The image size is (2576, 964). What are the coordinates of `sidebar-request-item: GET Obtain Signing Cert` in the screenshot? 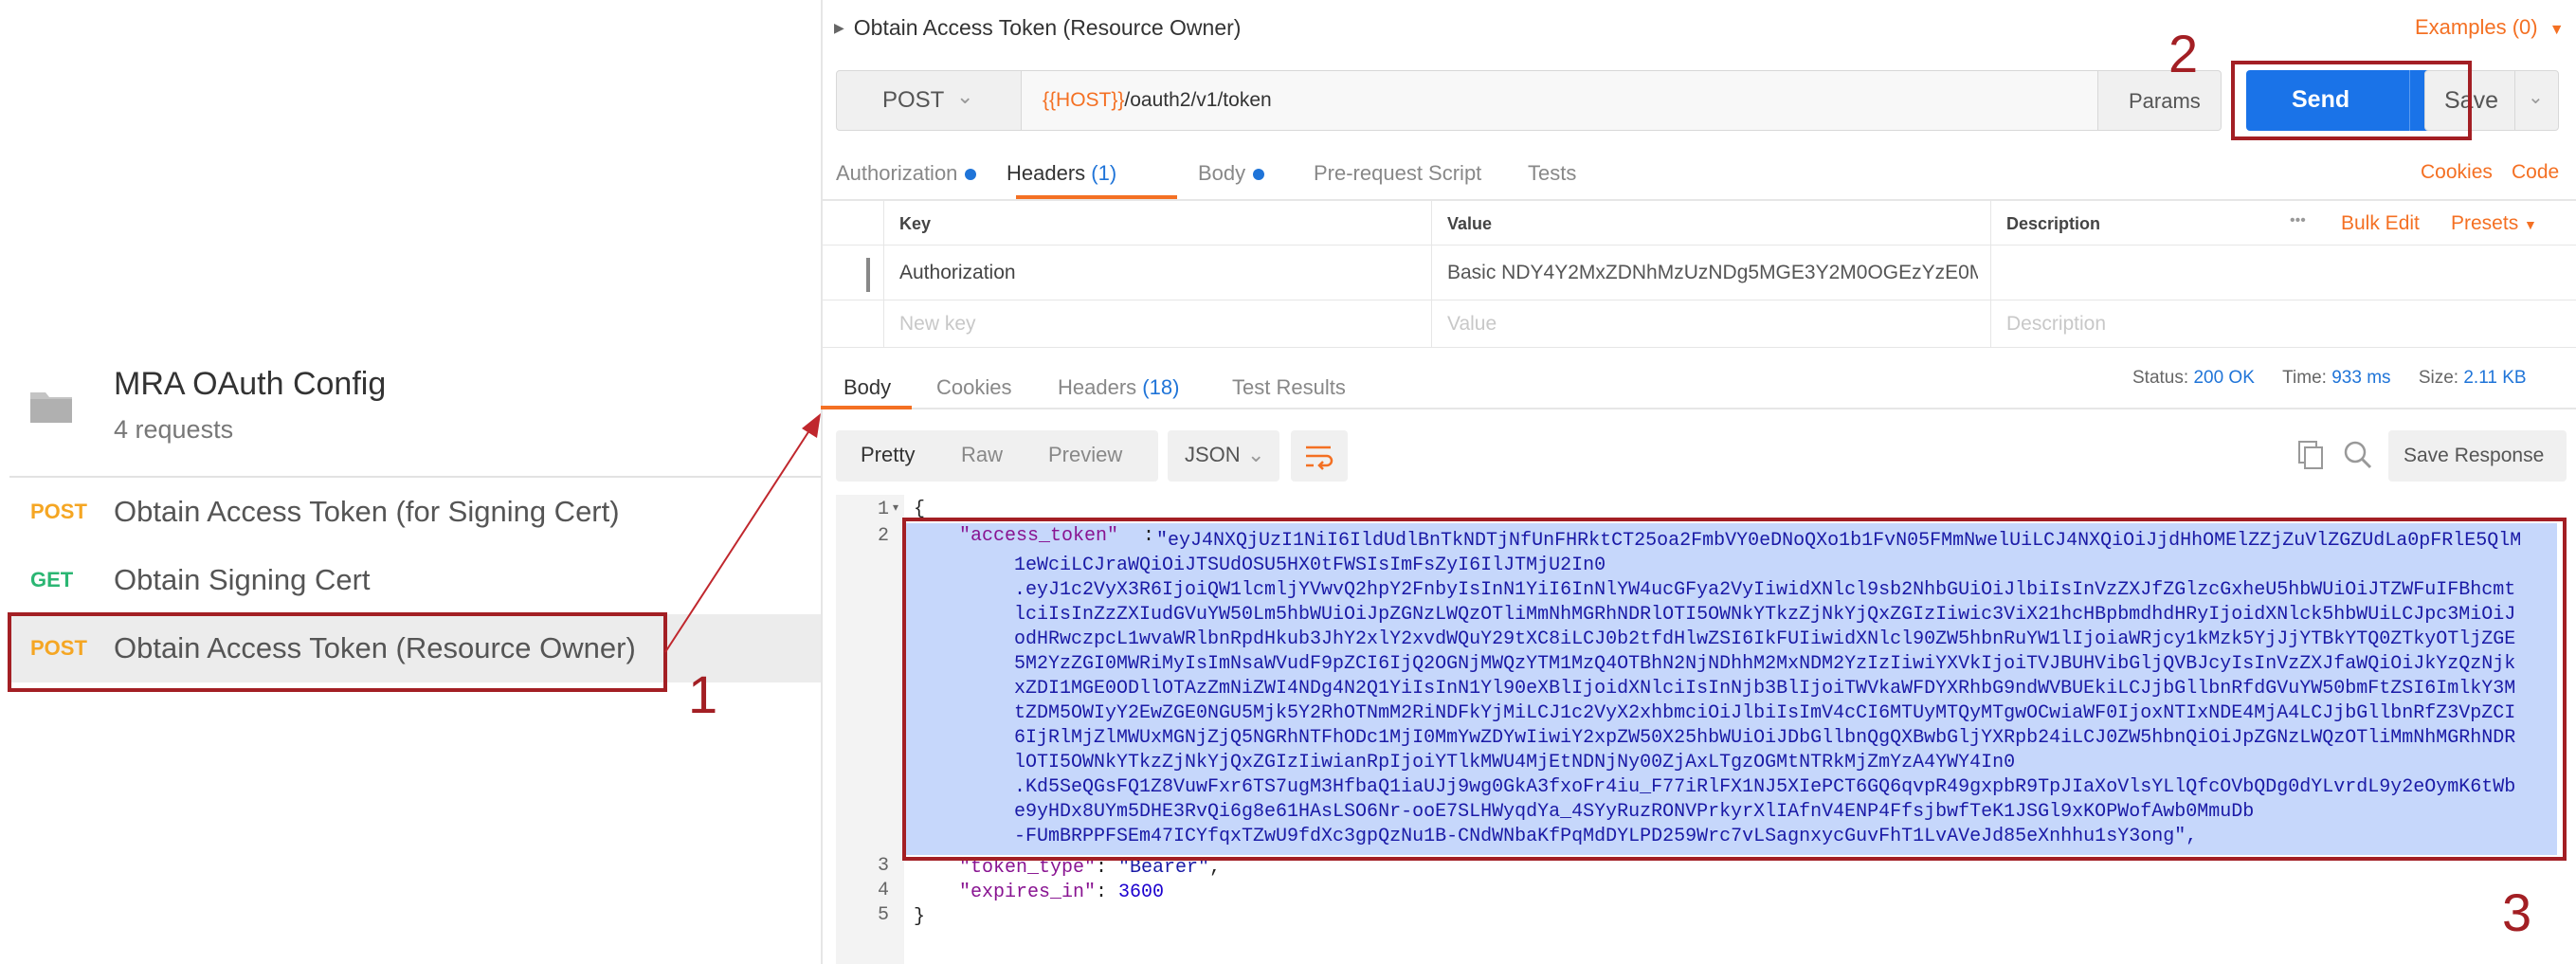 It's located at (415, 580).